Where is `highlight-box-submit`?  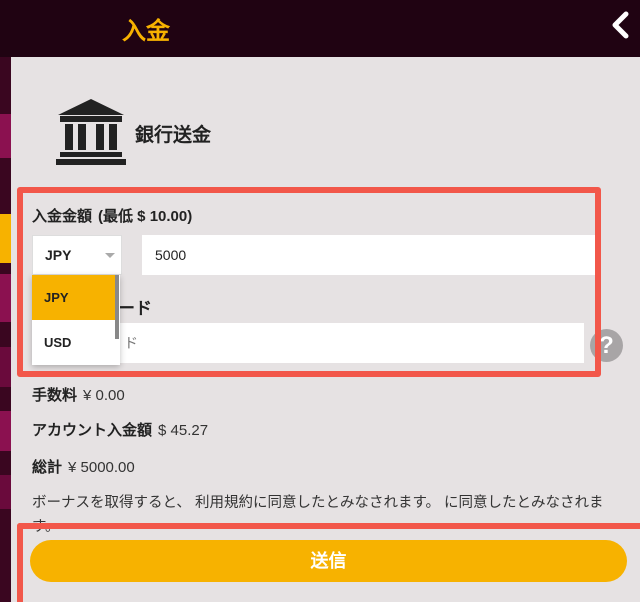
highlight-box-submit is located at coordinates (328, 562).